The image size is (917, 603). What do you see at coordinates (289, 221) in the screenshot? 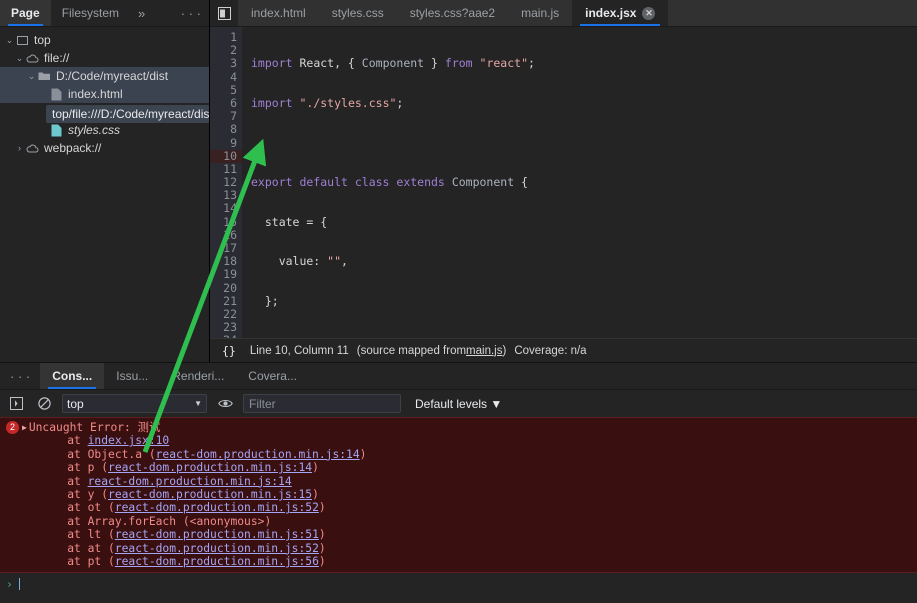
I see `code-line-5: state = {` at bounding box center [289, 221].